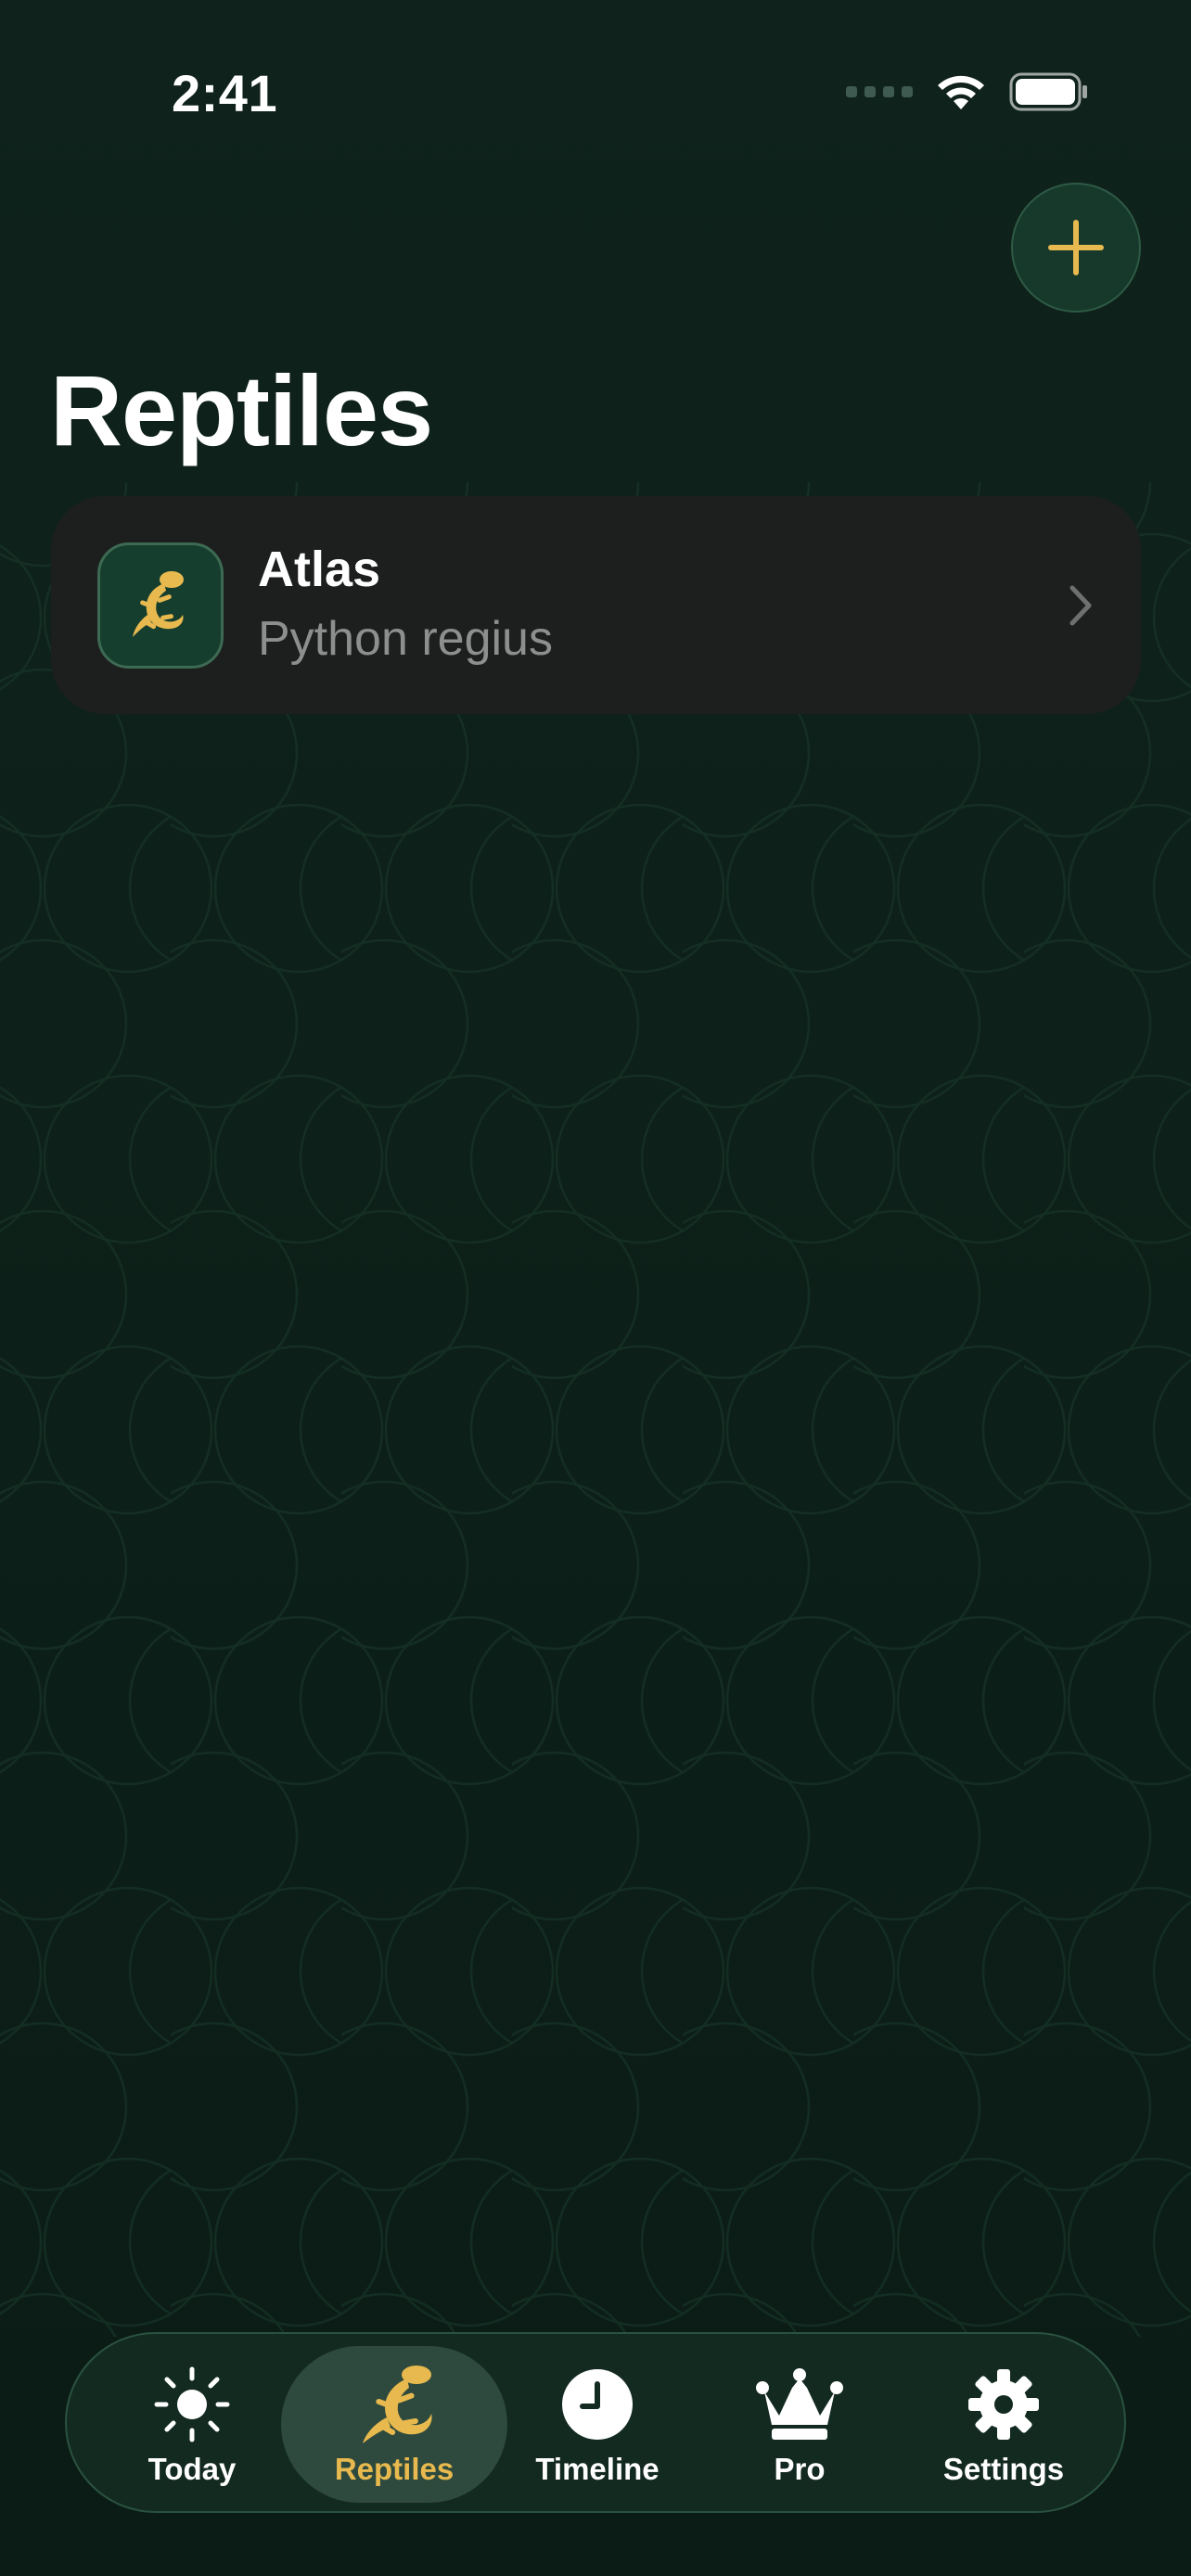 Image resolution: width=1191 pixels, height=2576 pixels. I want to click on wifi-icon, so click(961, 92).